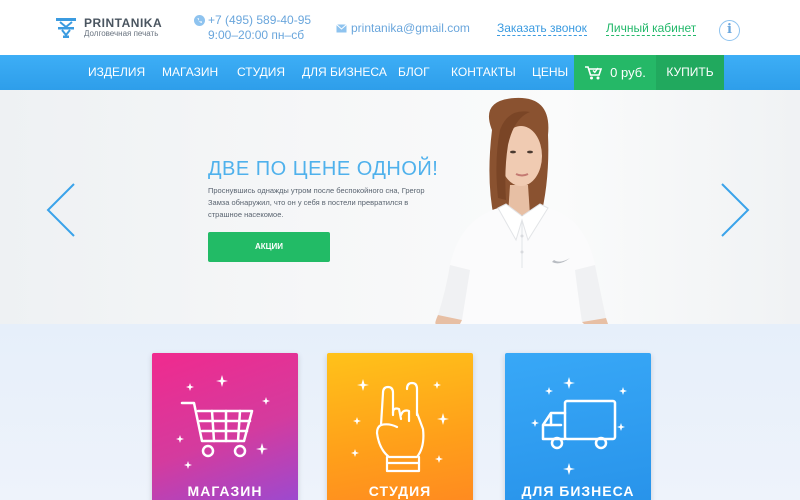 This screenshot has width=800, height=500. What do you see at coordinates (521, 210) in the screenshot?
I see `model-photo` at bounding box center [521, 210].